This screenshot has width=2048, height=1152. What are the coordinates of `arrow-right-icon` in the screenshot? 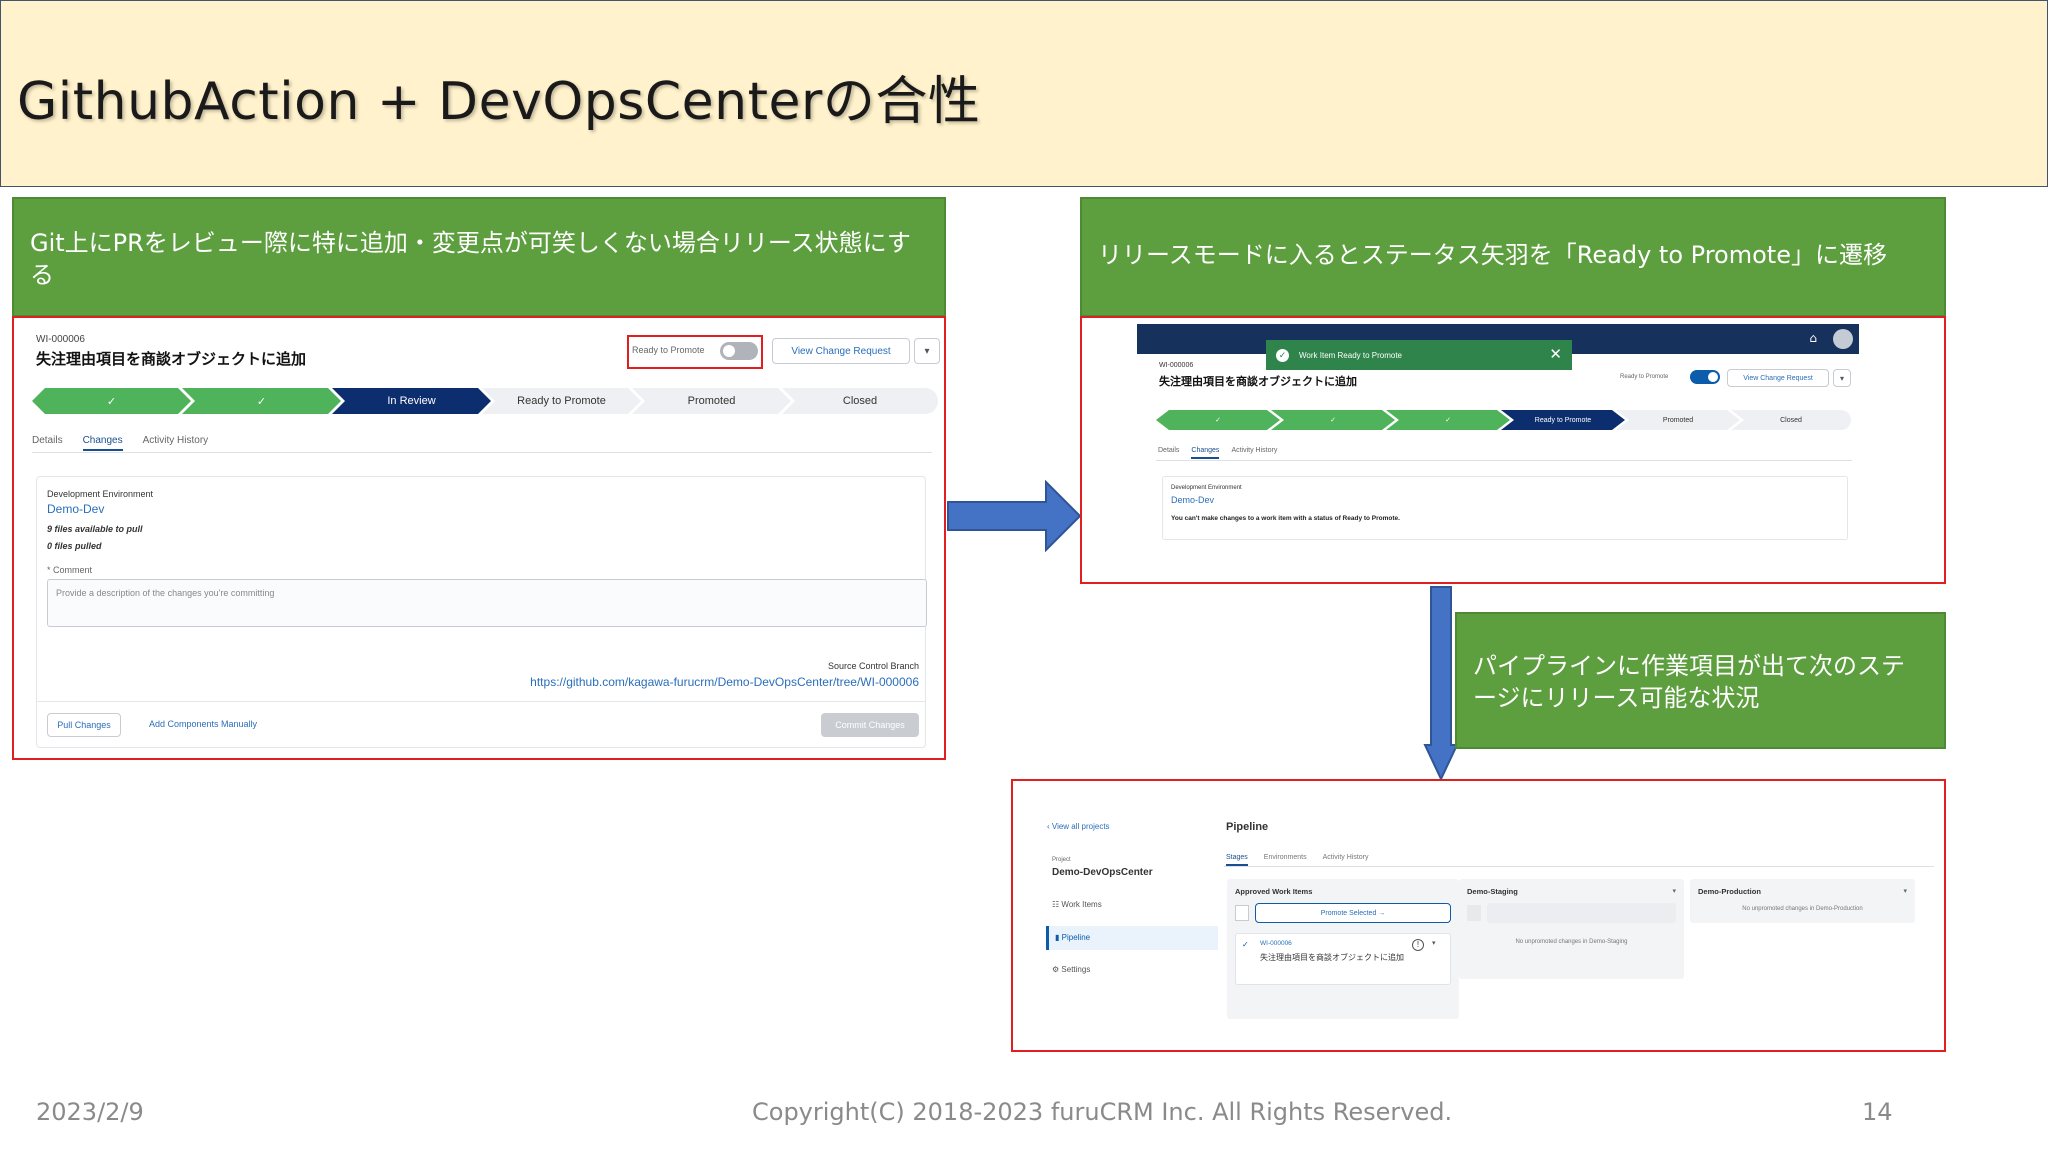 It's located at (1014, 516).